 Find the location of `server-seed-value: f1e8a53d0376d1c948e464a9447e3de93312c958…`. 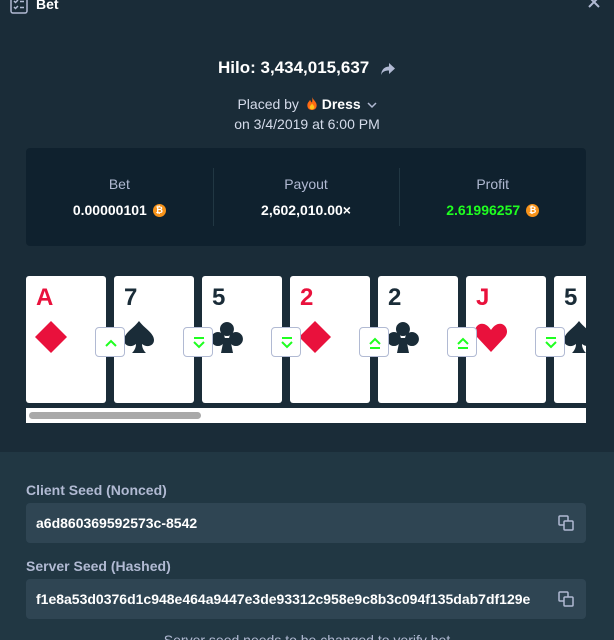

server-seed-value: f1e8a53d0376d1c948e464a9447e3de93312c958… is located at coordinates (283, 599).